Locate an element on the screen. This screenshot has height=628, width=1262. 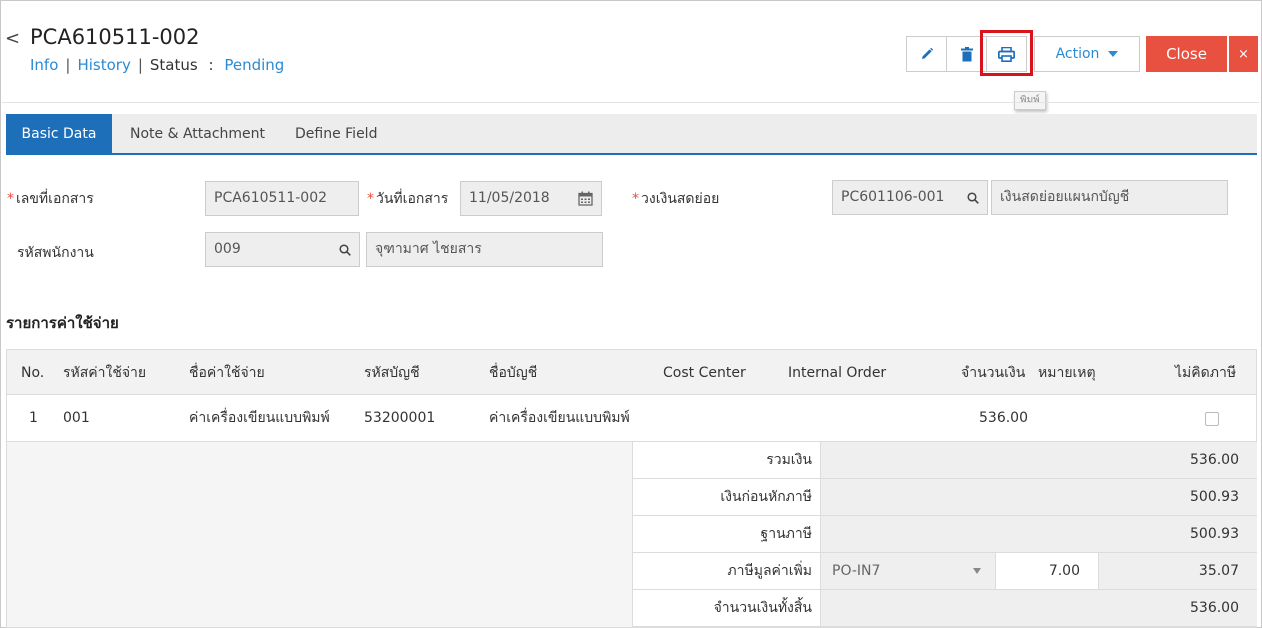
col-amount: จำนวนเงิน is located at coordinates (993, 373).